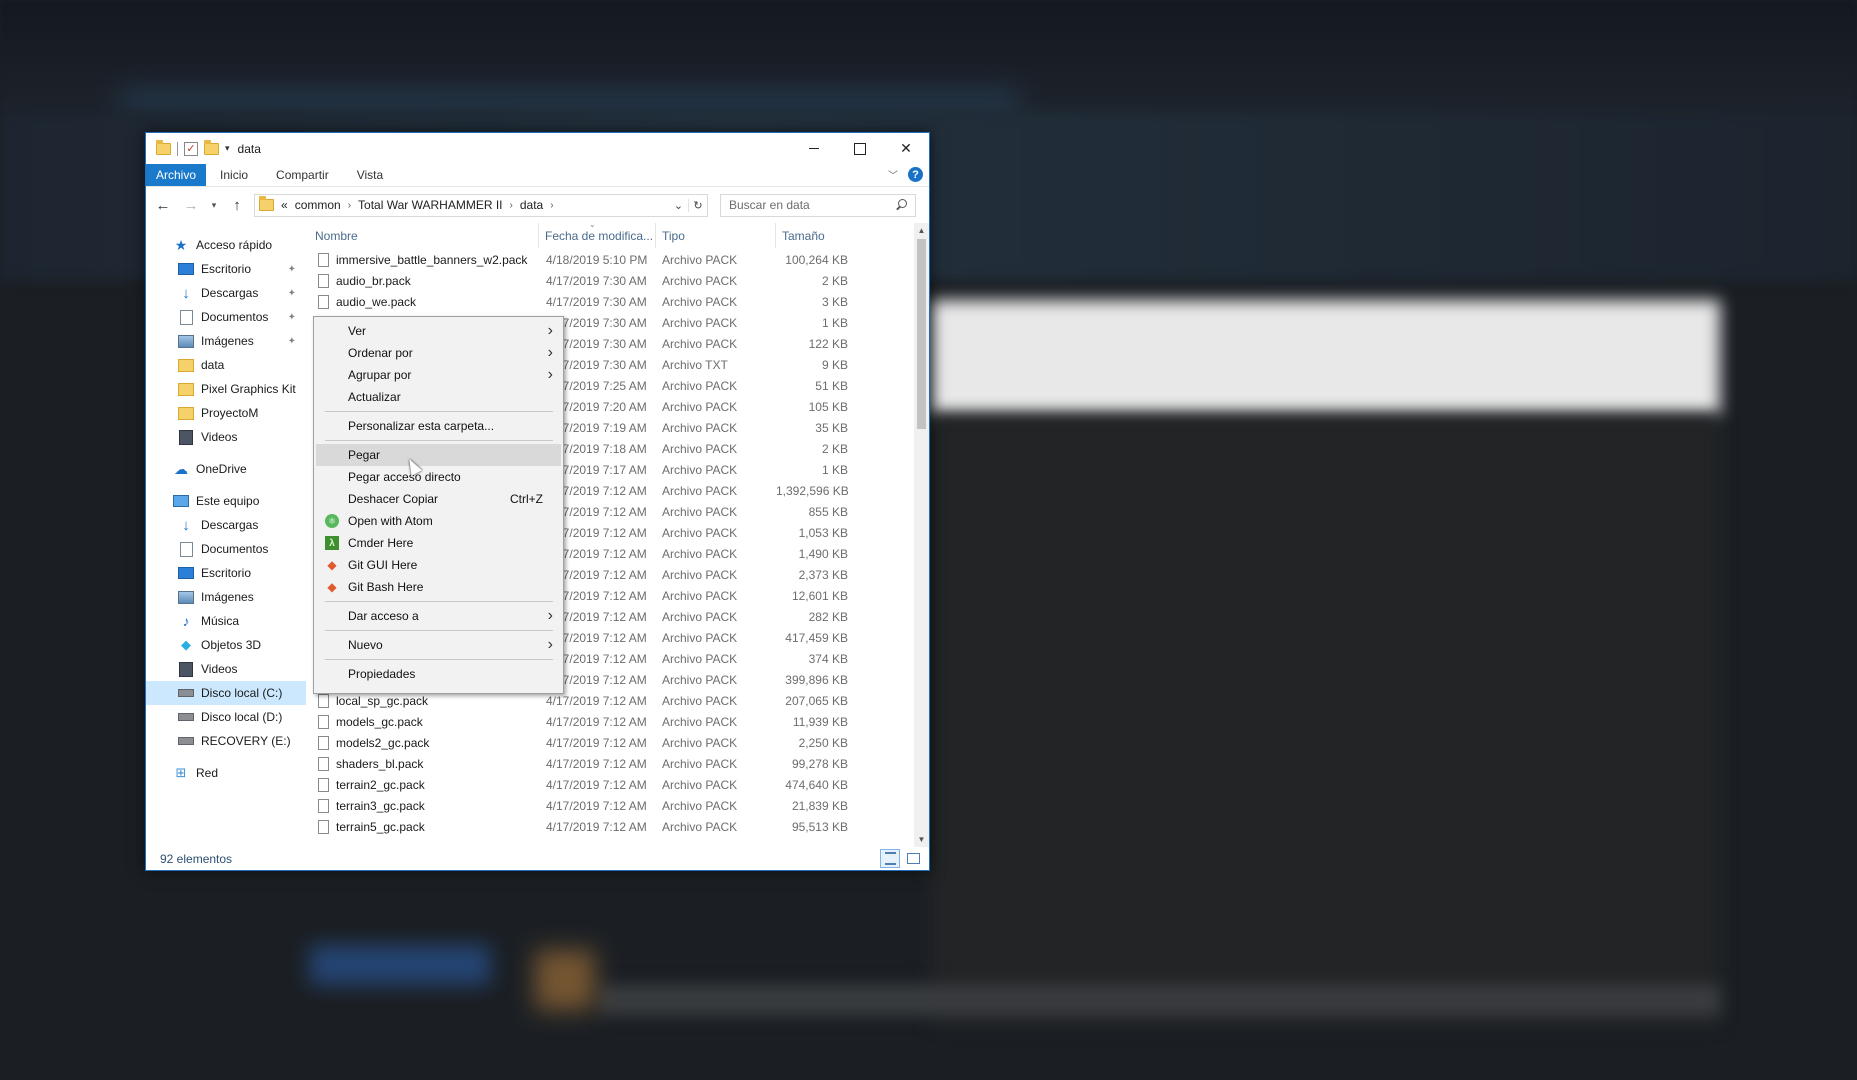 The image size is (1857, 1080). What do you see at coordinates (438, 674) in the screenshot?
I see `menu-item: Propiedades` at bounding box center [438, 674].